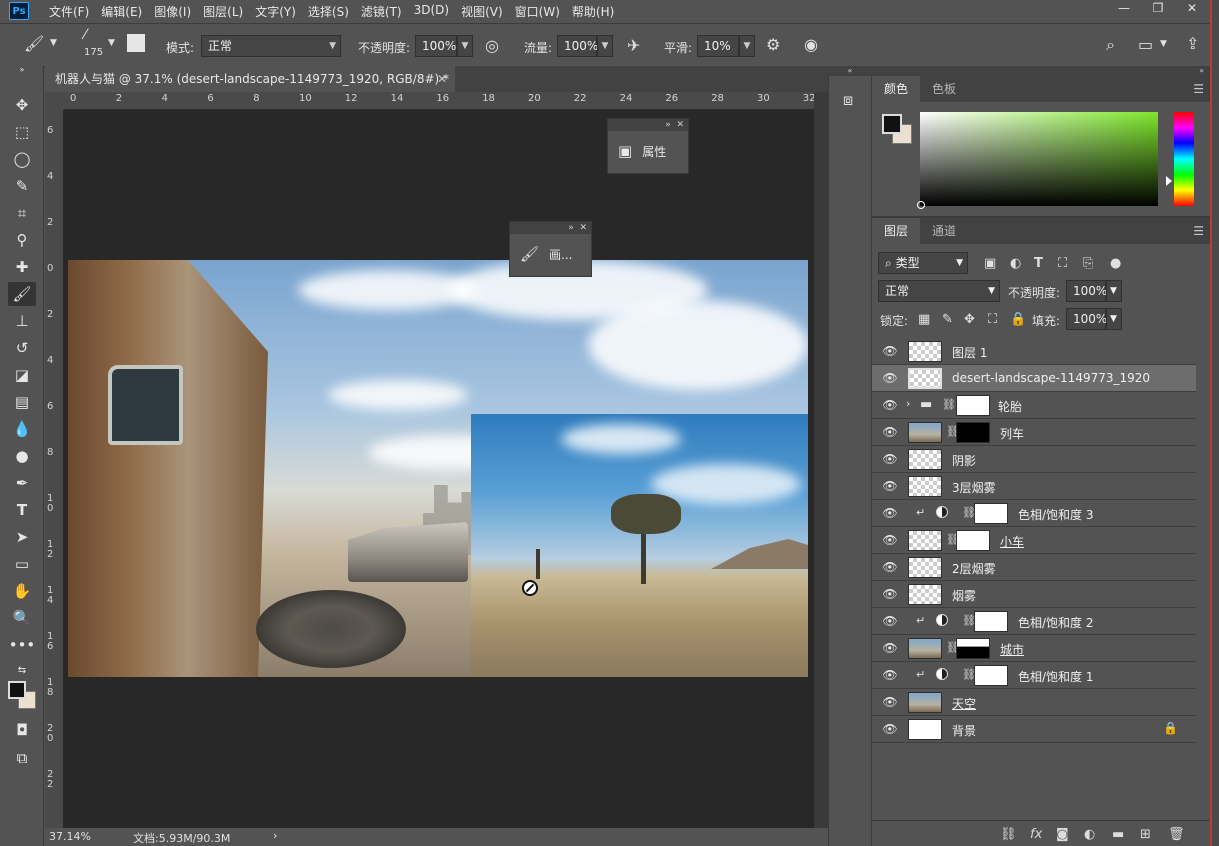  I want to click on hue-slider, so click(1184, 159).